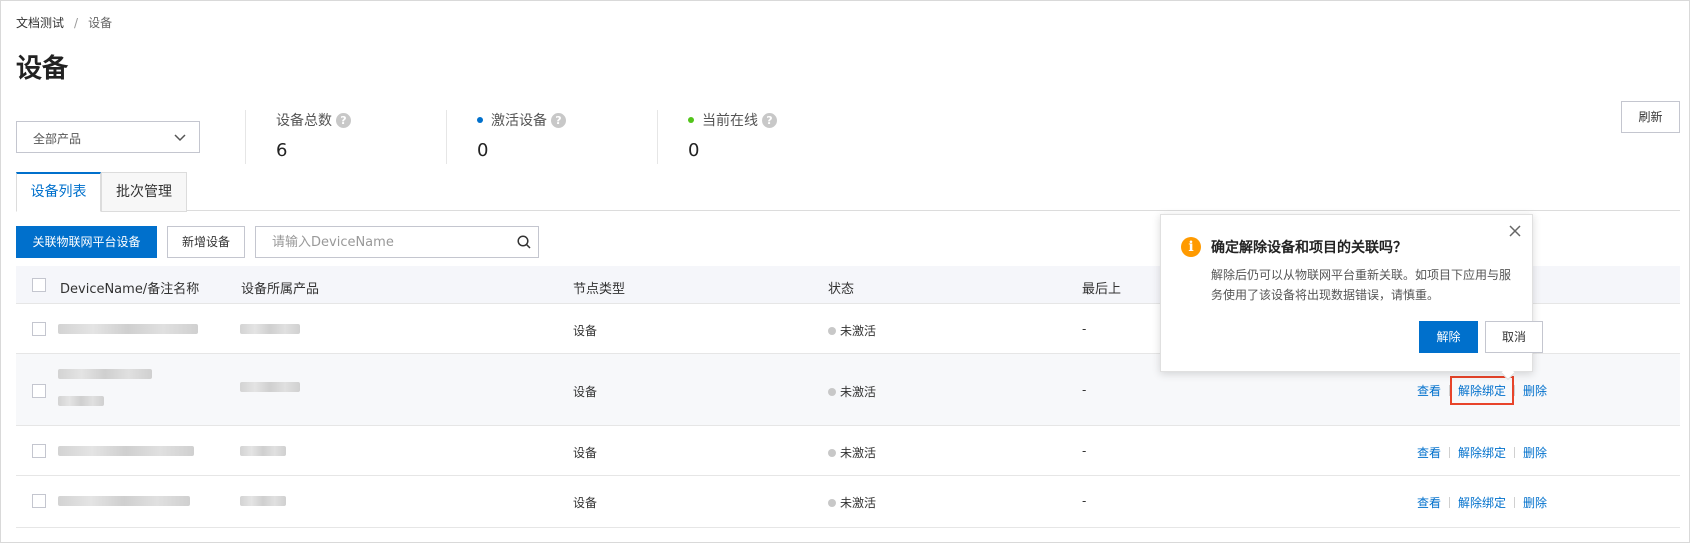 Image resolution: width=1691 pixels, height=544 pixels. What do you see at coordinates (81, 401) in the screenshot?
I see `redacted-remark-name` at bounding box center [81, 401].